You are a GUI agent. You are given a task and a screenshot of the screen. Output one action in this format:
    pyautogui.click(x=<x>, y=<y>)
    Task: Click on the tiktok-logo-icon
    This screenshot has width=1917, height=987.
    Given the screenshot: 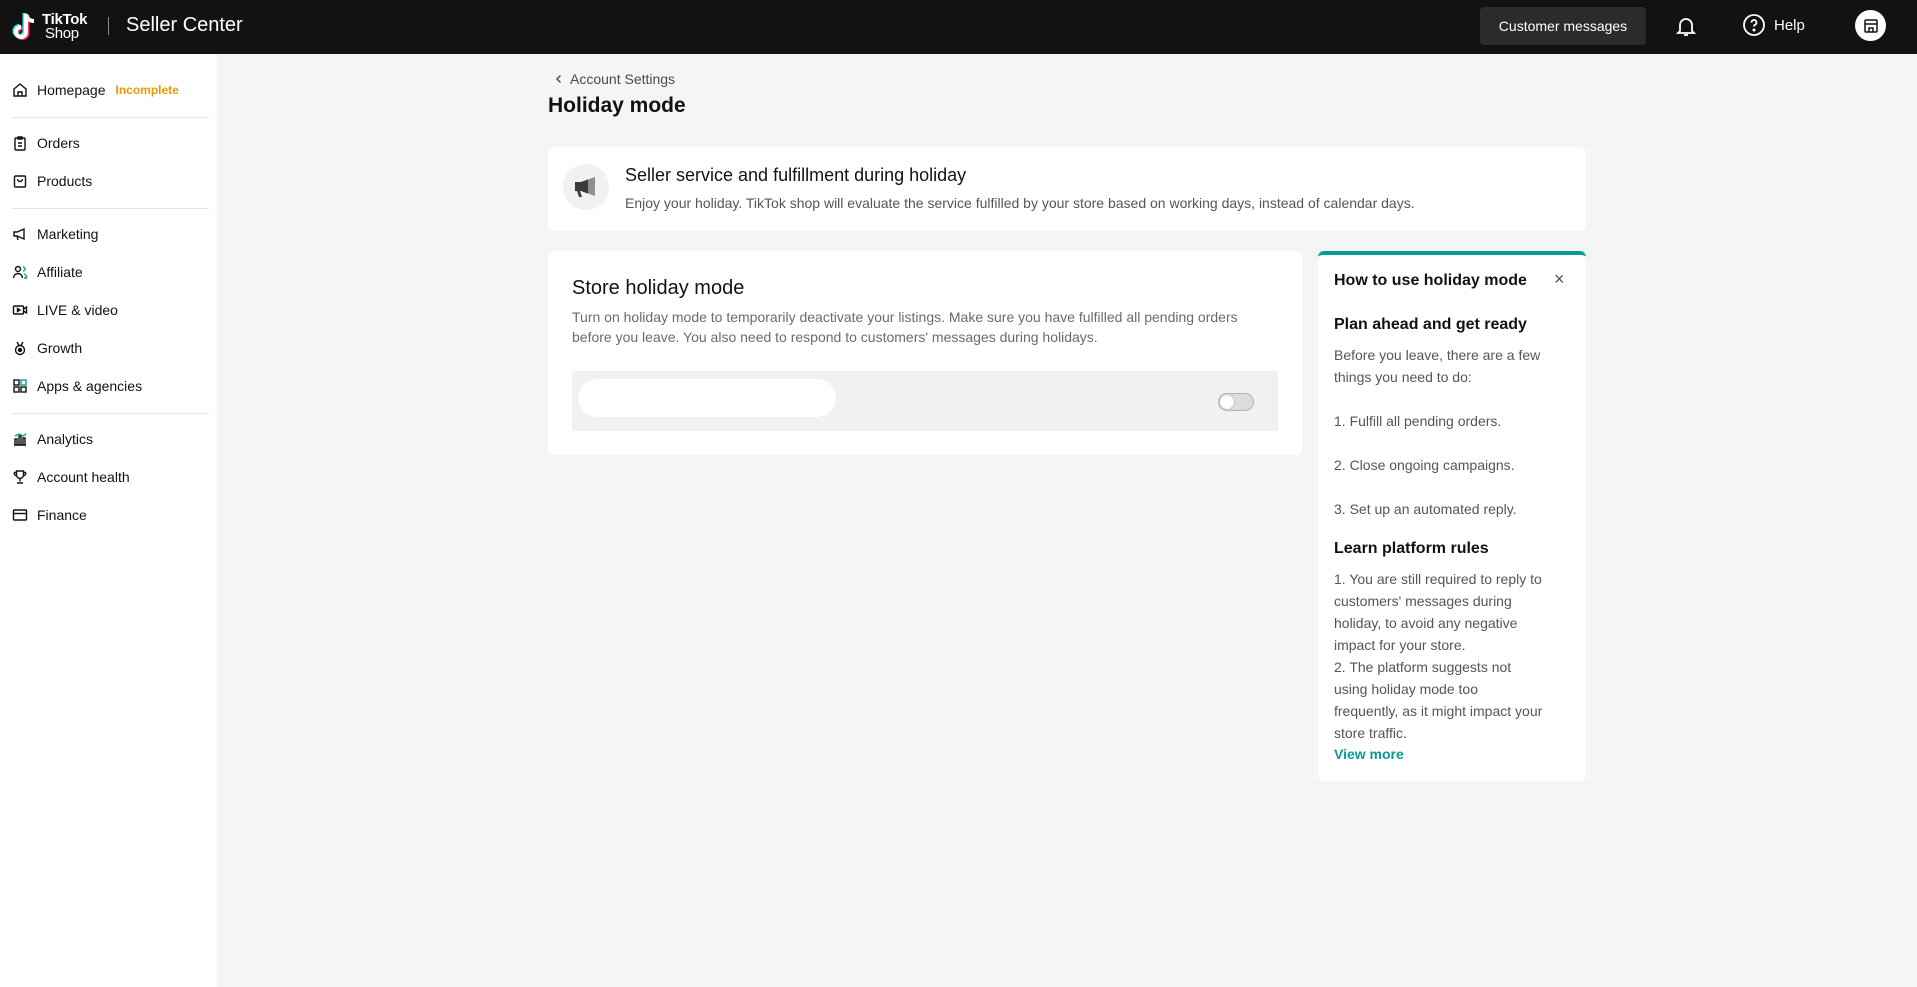 What is the action you would take?
    pyautogui.click(x=23, y=26)
    